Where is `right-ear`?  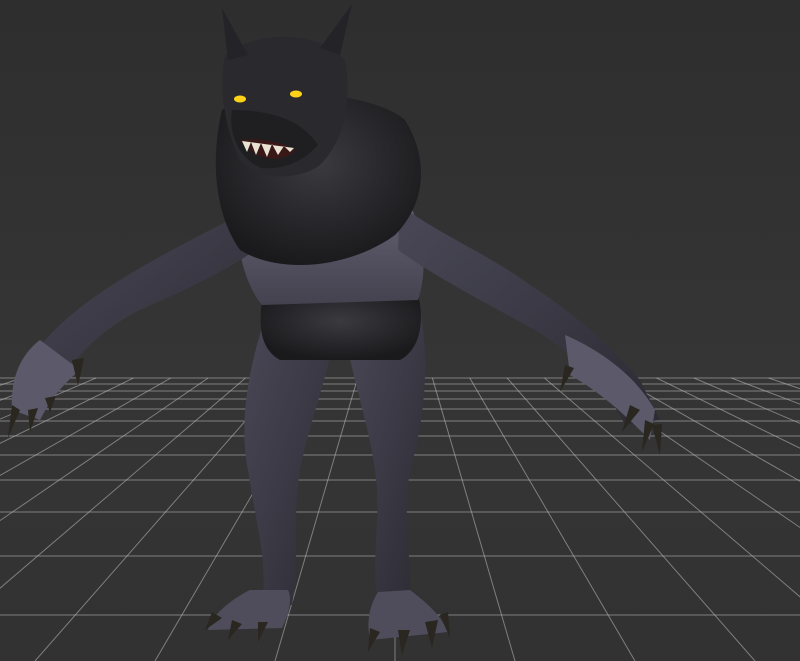 right-ear is located at coordinates (336, 29).